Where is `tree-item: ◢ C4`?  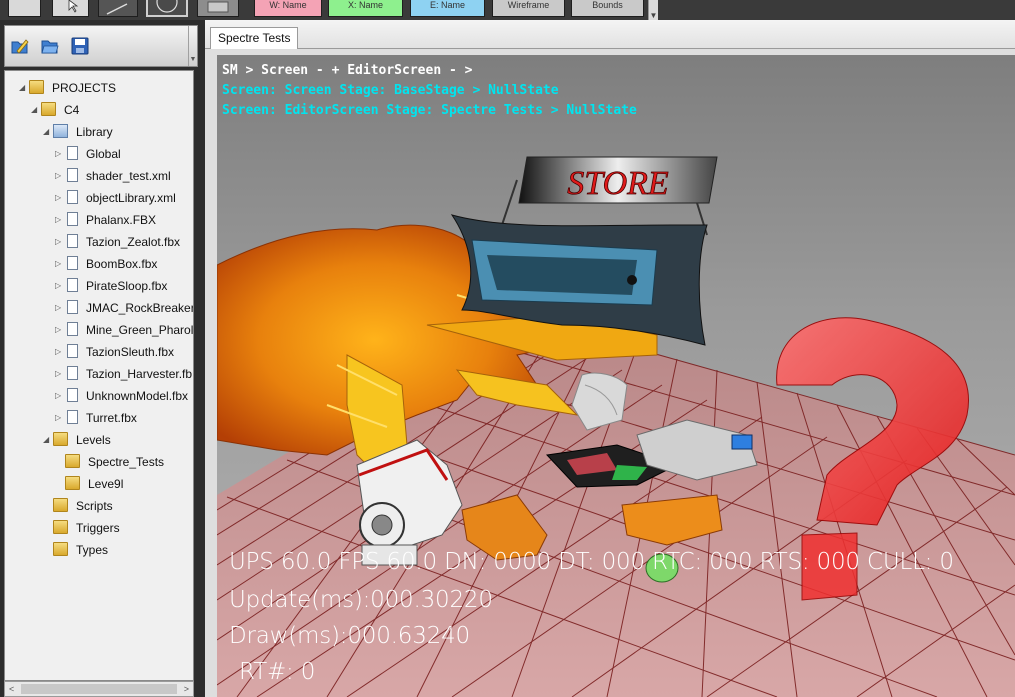 tree-item: ◢ C4 is located at coordinates (55, 110).